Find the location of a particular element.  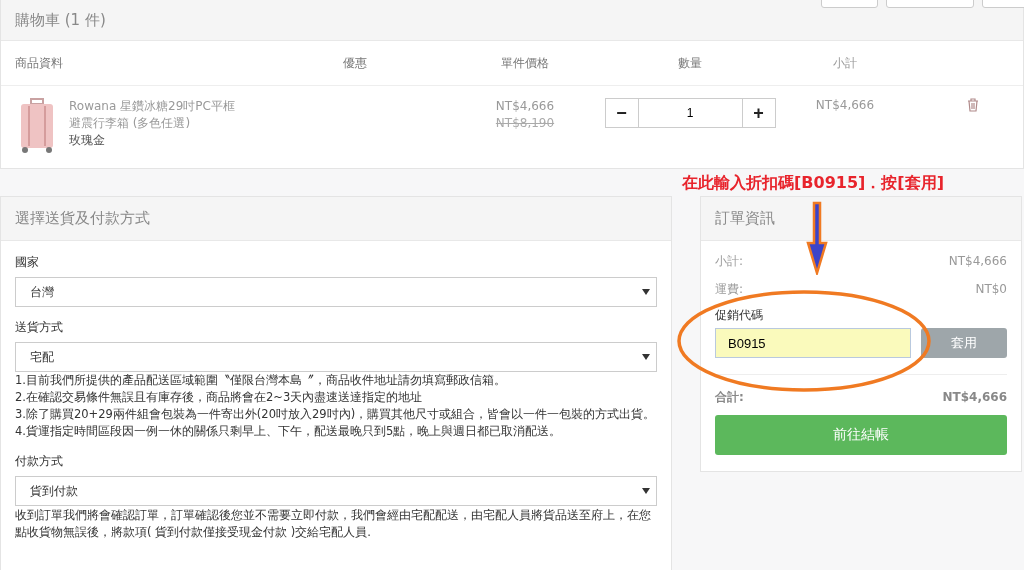

increase-button: + is located at coordinates (758, 113).